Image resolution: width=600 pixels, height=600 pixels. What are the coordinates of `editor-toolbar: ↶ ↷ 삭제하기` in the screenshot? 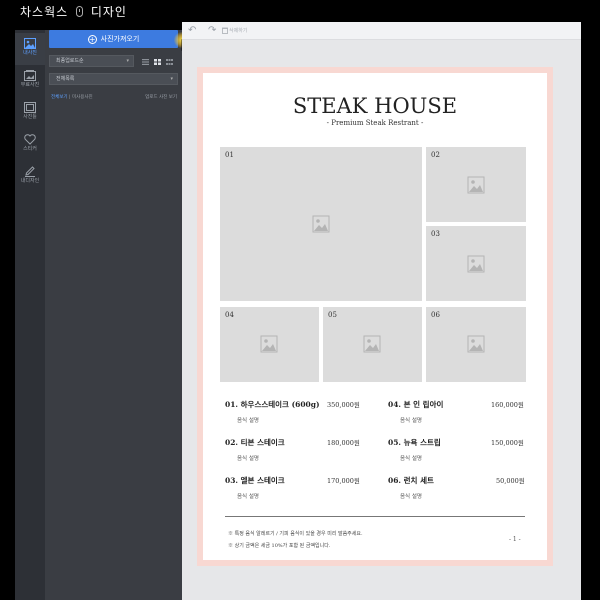 It's located at (381, 31).